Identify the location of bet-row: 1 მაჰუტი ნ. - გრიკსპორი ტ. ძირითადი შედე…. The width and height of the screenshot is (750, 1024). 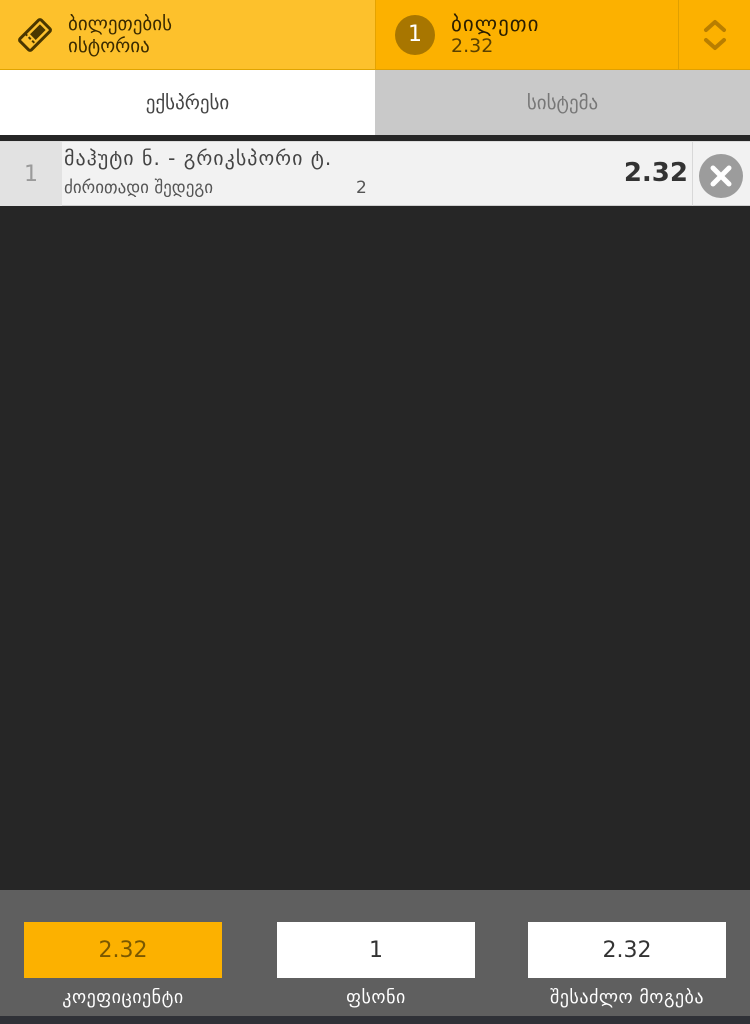
(375, 173).